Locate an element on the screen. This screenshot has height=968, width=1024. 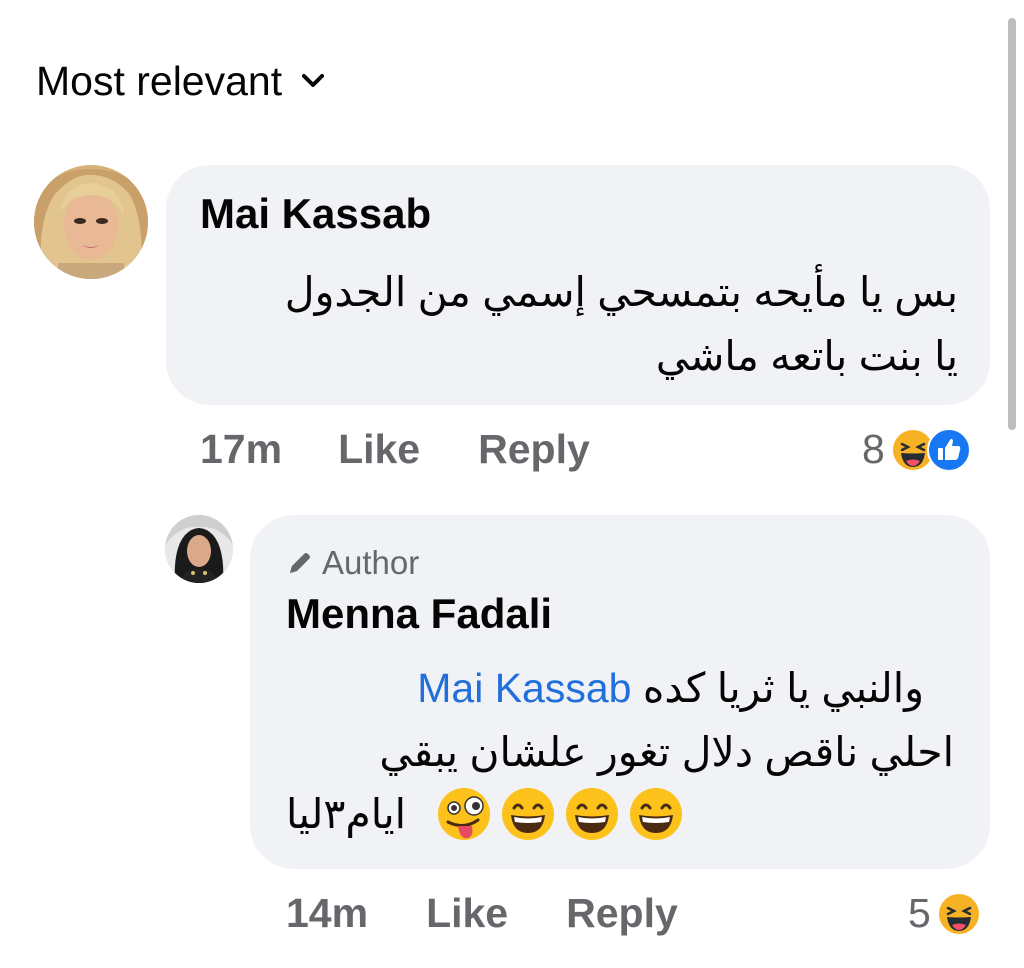
comment-text-line-1: بس يا مأيحه بتمسحي إسمي من الجدول is located at coordinates (621, 292).